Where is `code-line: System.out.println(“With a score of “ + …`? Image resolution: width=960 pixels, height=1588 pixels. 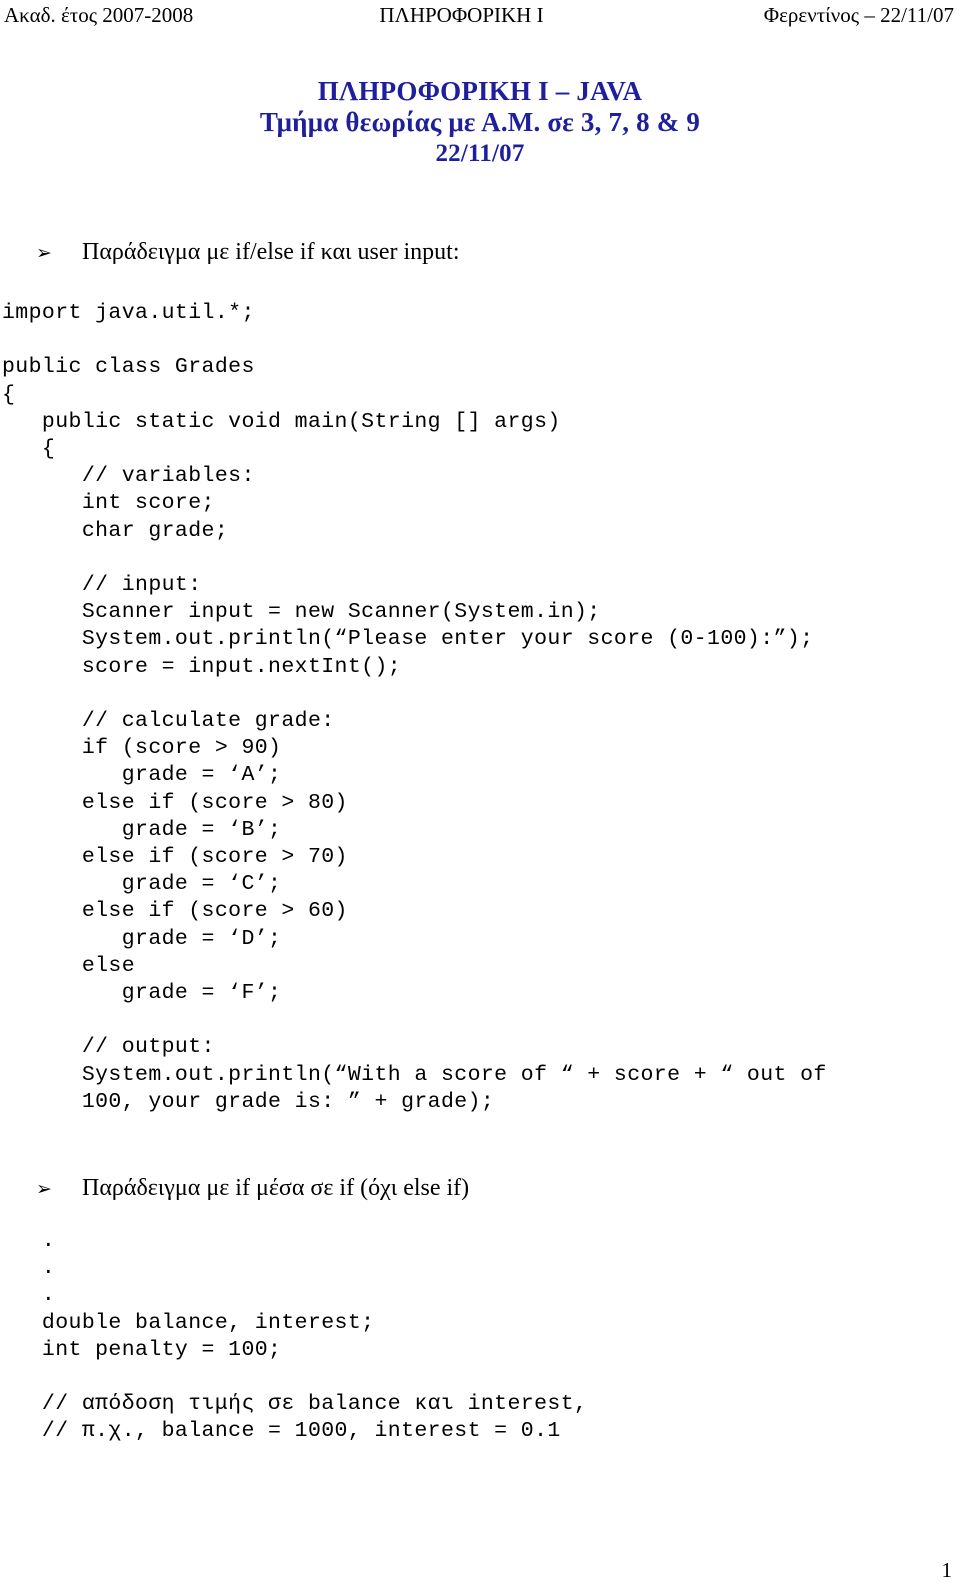 code-line: System.out.println(“With a score of “ + … is located at coordinates (414, 1074).